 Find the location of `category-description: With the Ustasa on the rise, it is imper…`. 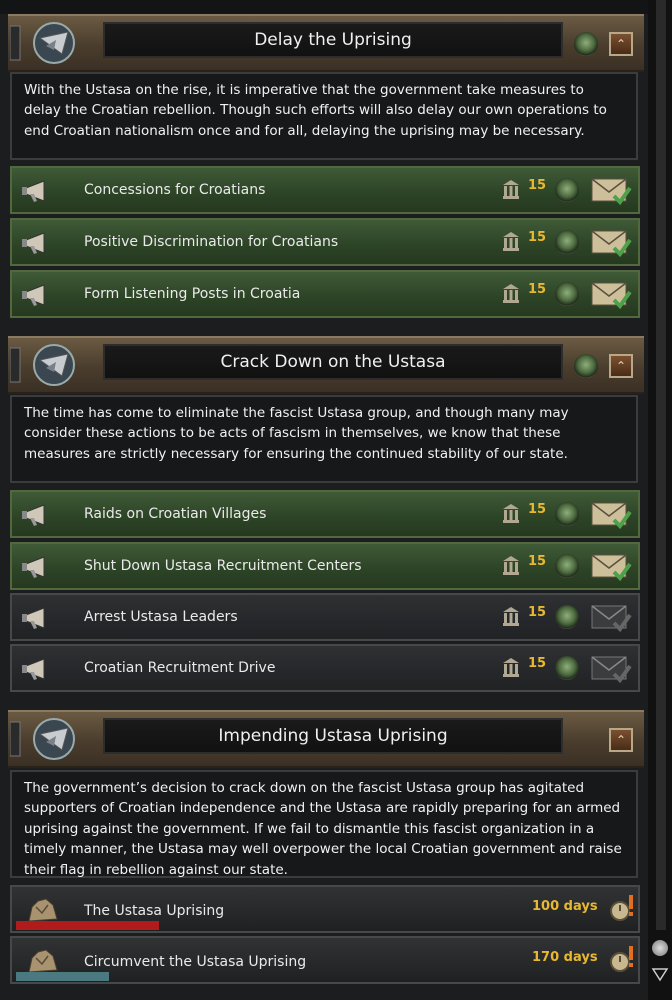

category-description: With the Ustasa on the rise, it is imper… is located at coordinates (324, 116).